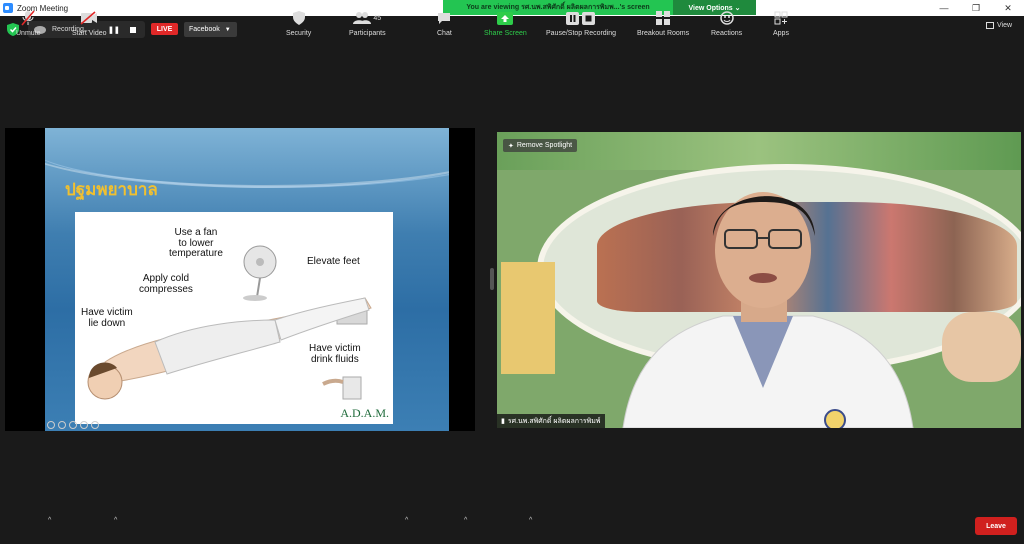 The image size is (1024, 544). Describe the element at coordinates (115, 520) in the screenshot. I see `video-options-caret: ^` at that location.